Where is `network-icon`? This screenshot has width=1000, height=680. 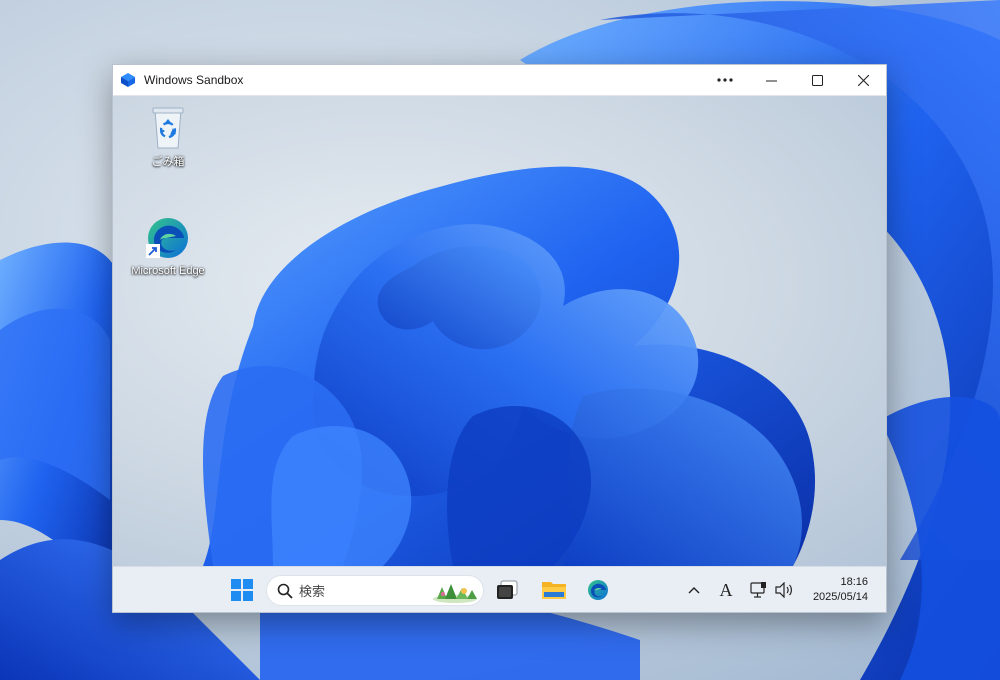
network-icon is located at coordinates (758, 590).